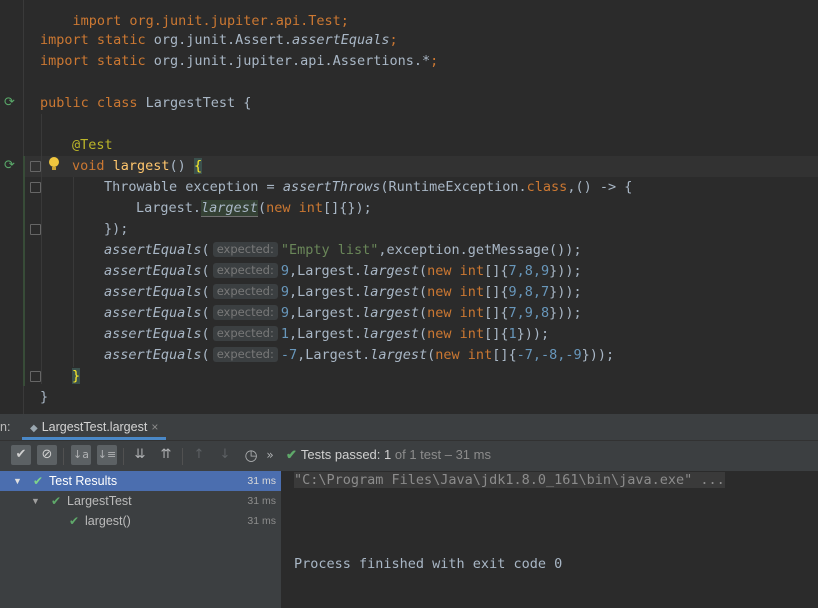  What do you see at coordinates (210, 21) in the screenshot?
I see `code-token: import org.junit.jupiter.api.Test;` at bounding box center [210, 21].